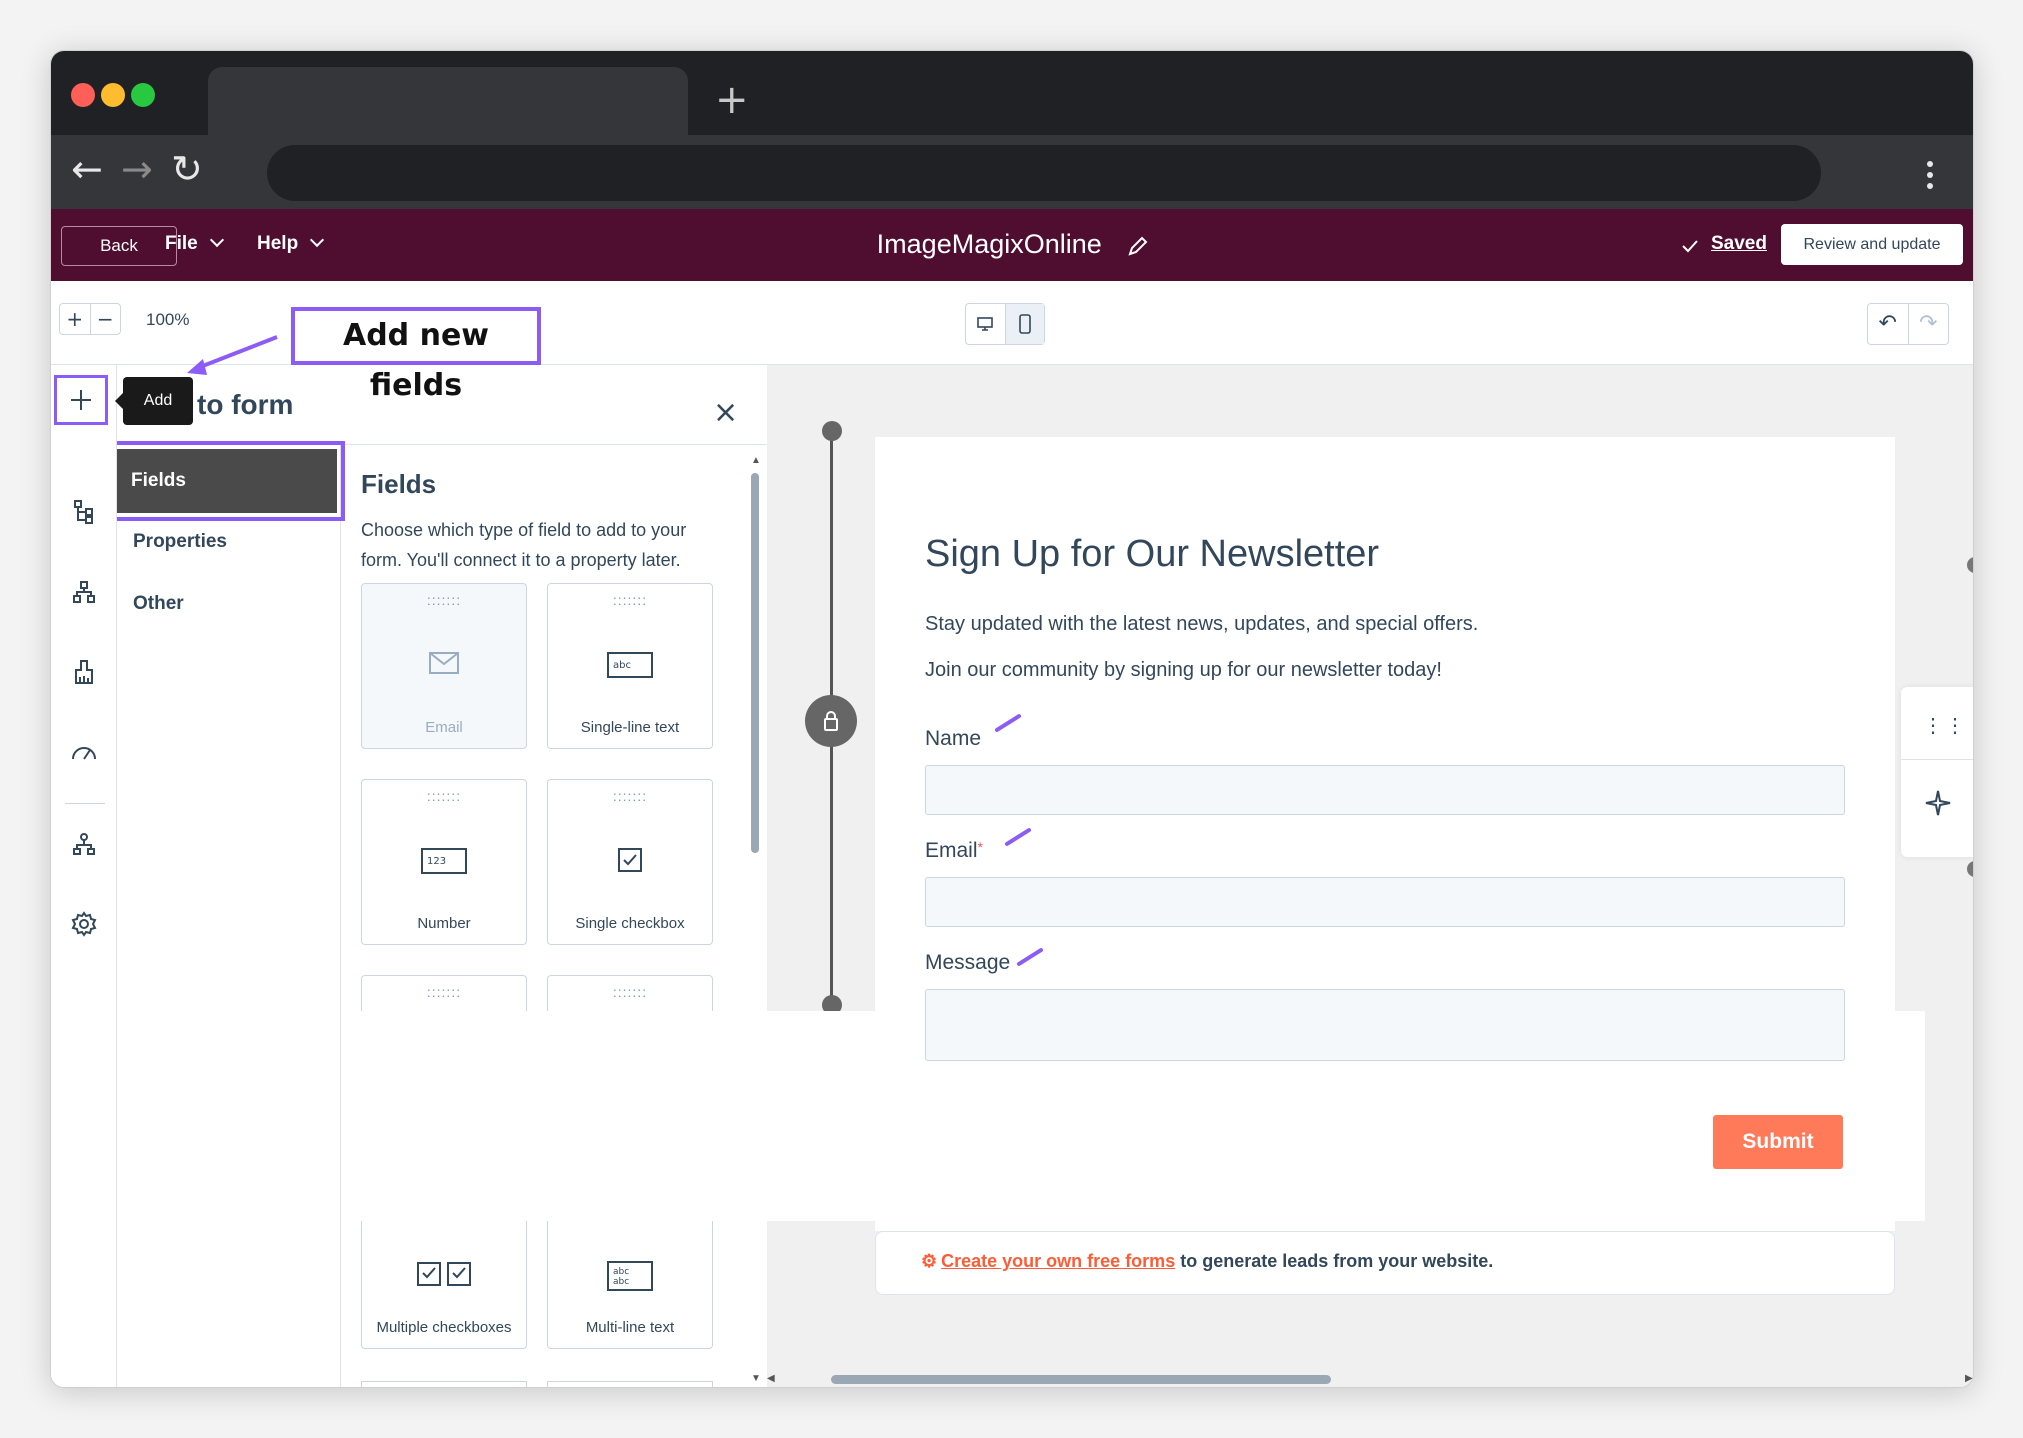 This screenshot has height=1438, width=2023. What do you see at coordinates (1058, 1261) in the screenshot?
I see `create-forms-link: Create your own free forms` at bounding box center [1058, 1261].